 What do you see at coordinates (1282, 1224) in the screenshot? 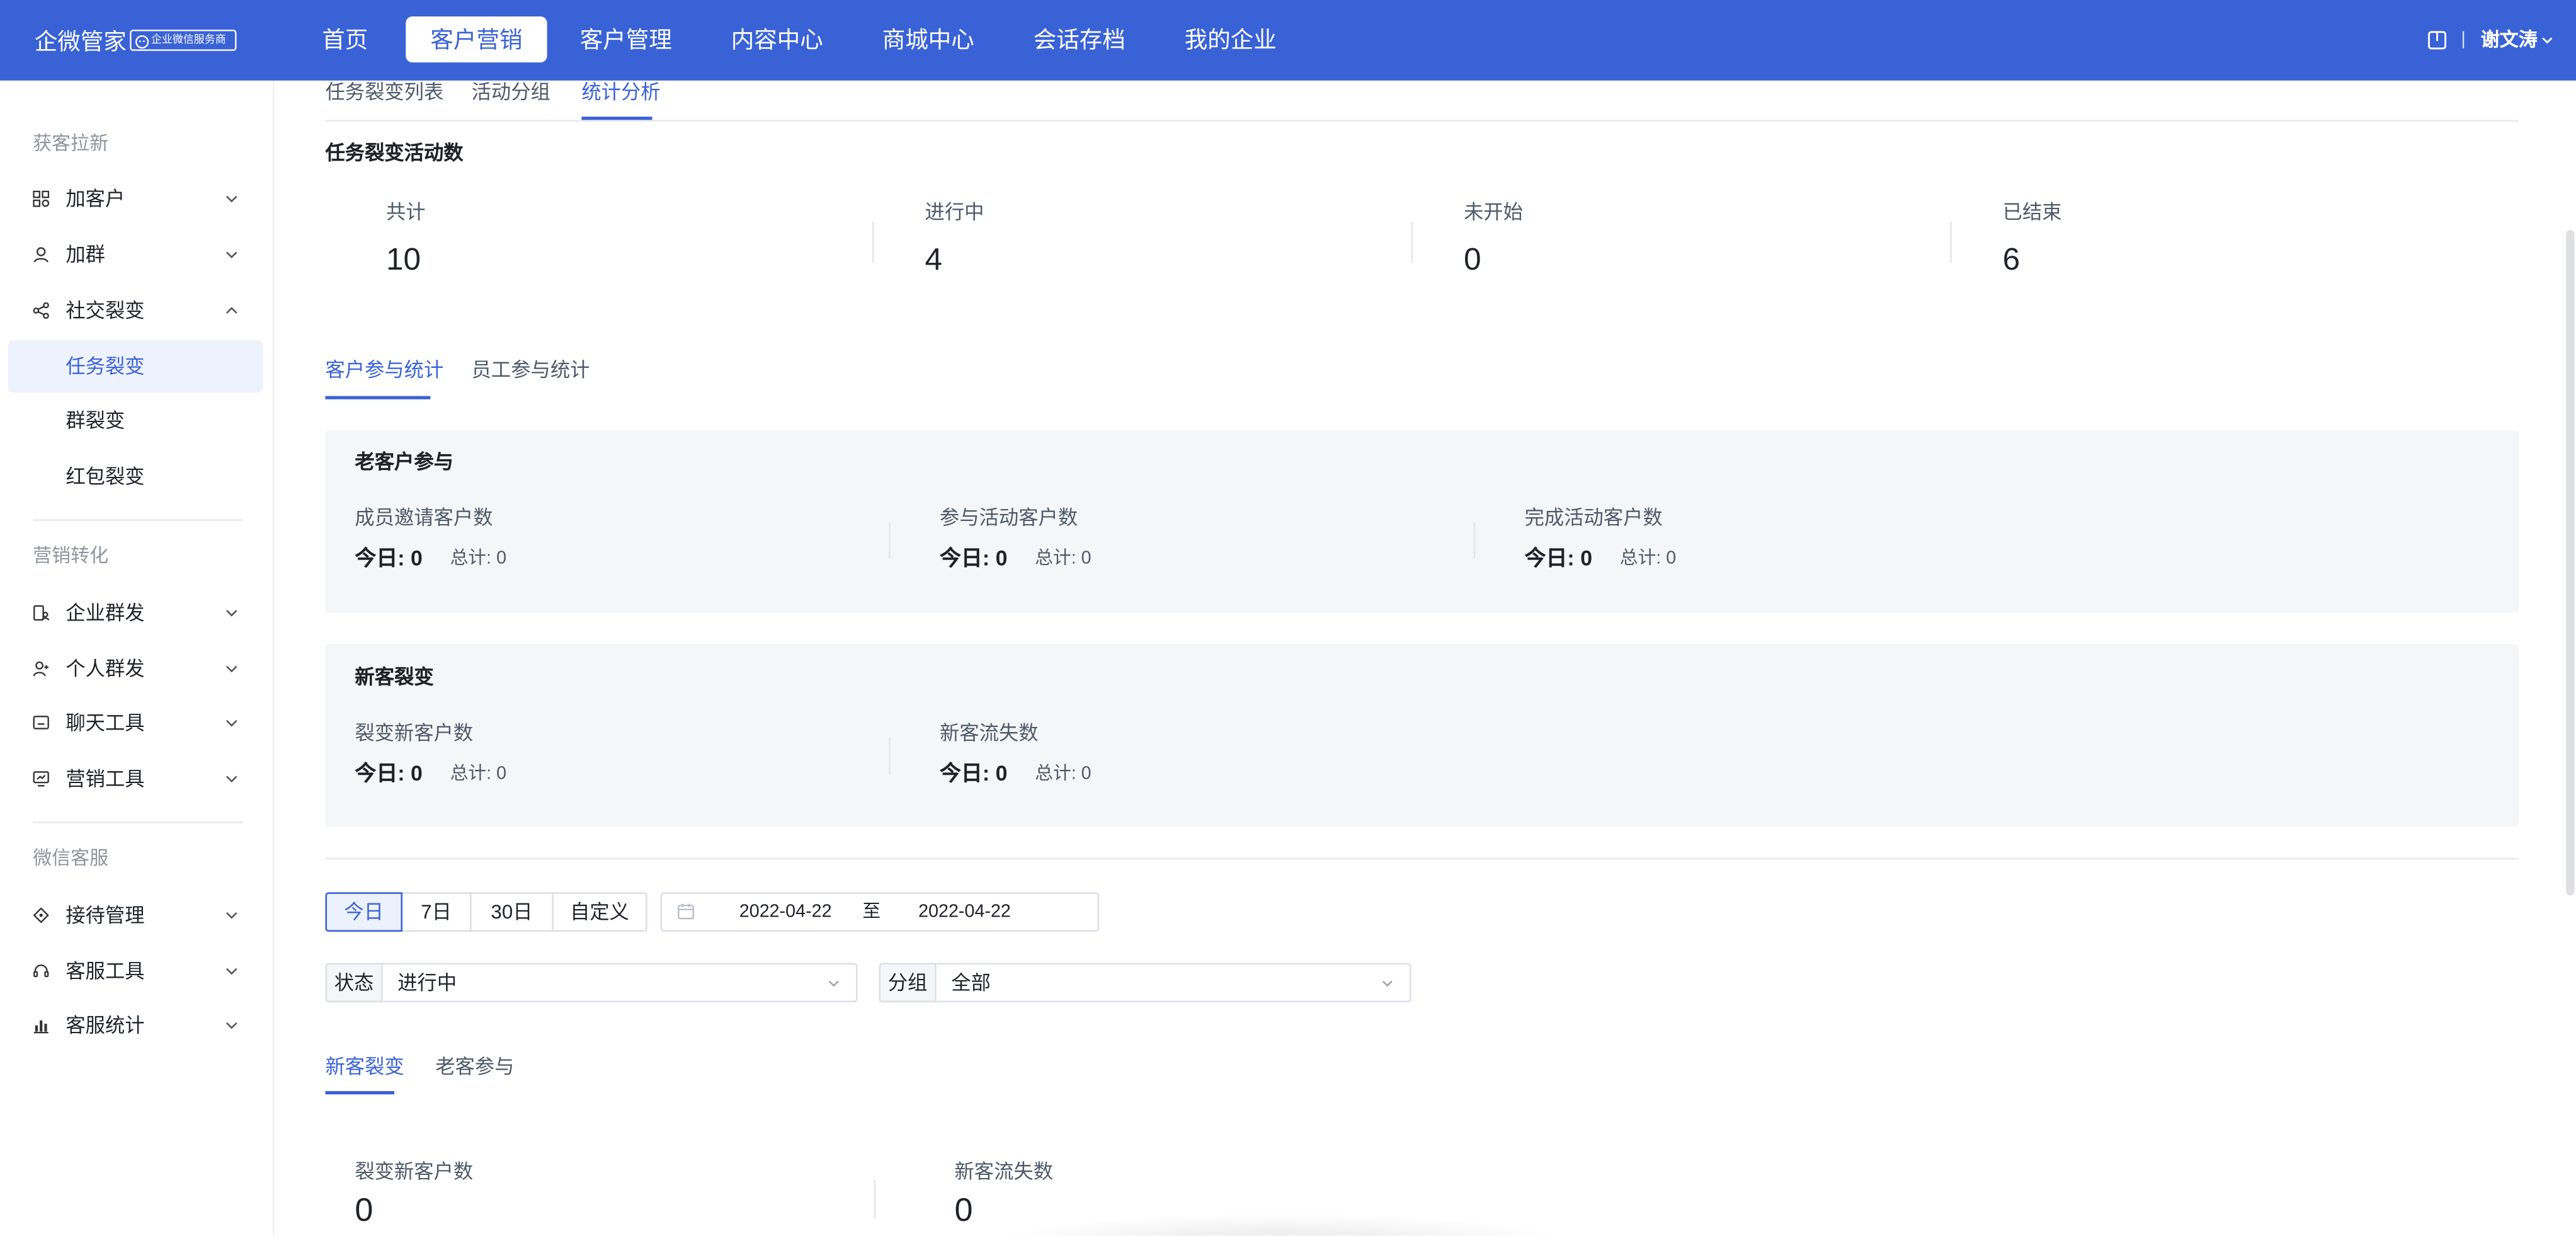
I see `floating-panel-shadow` at bounding box center [1282, 1224].